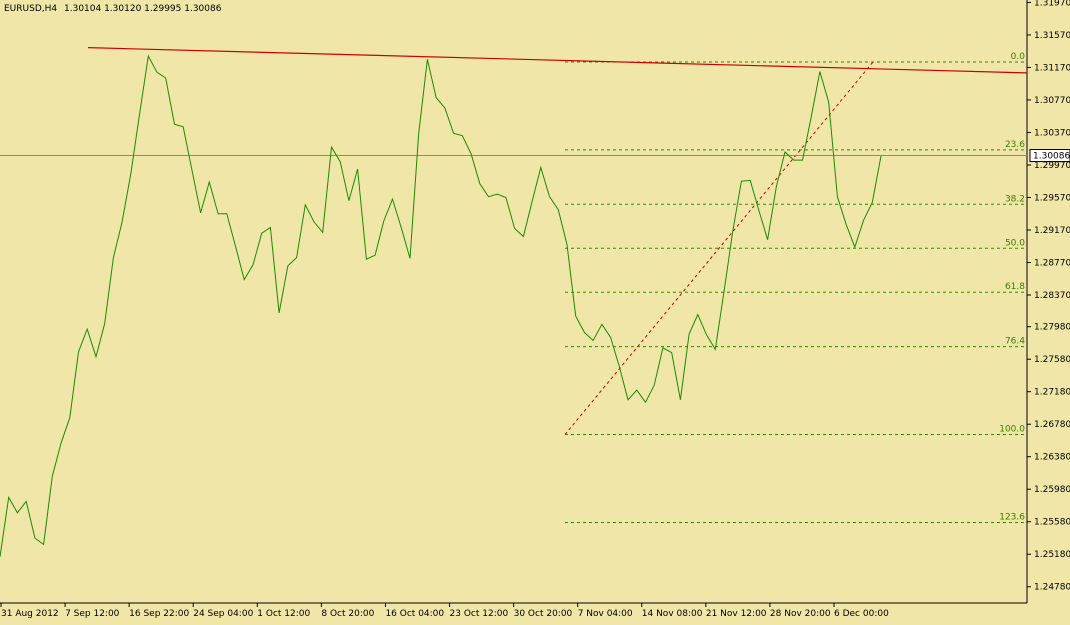  What do you see at coordinates (1052, 555) in the screenshot?
I see `y-tick-label: 1.25180` at bounding box center [1052, 555].